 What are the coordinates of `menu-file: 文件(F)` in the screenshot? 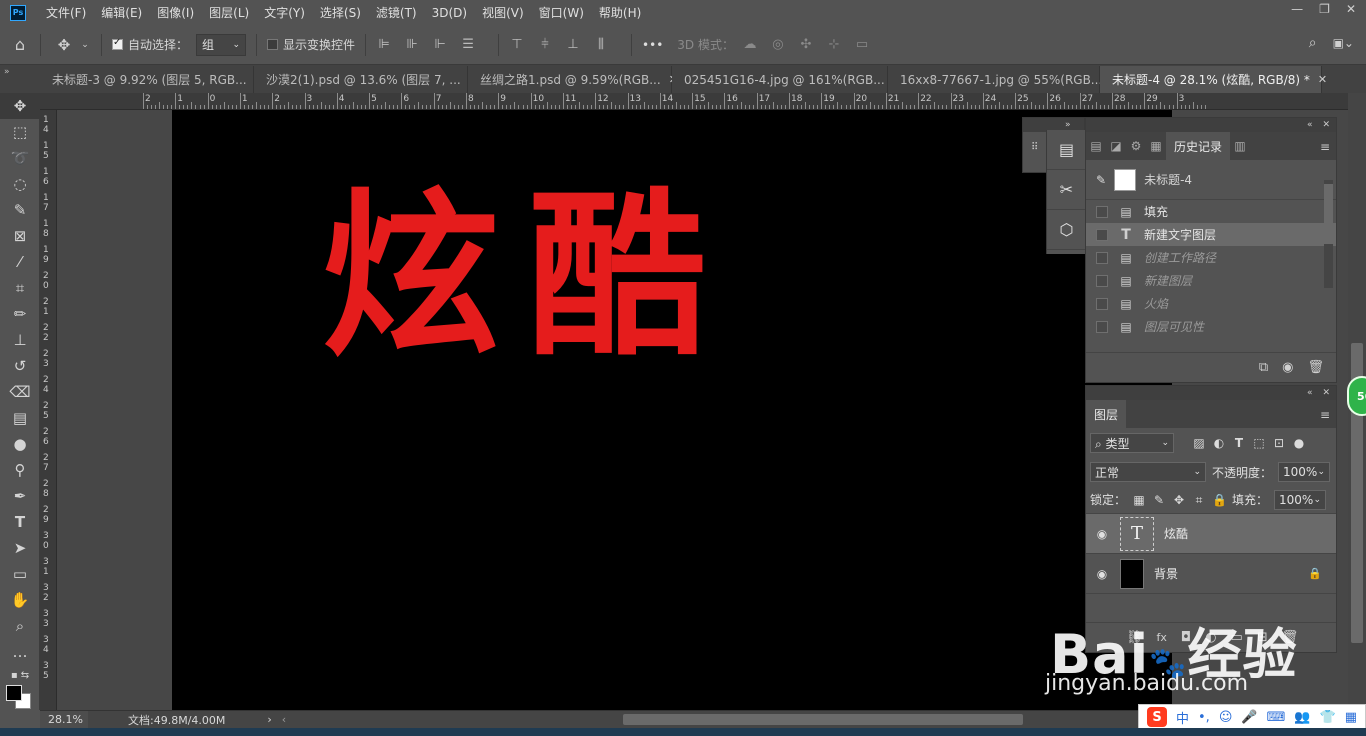 It's located at (66, 12).